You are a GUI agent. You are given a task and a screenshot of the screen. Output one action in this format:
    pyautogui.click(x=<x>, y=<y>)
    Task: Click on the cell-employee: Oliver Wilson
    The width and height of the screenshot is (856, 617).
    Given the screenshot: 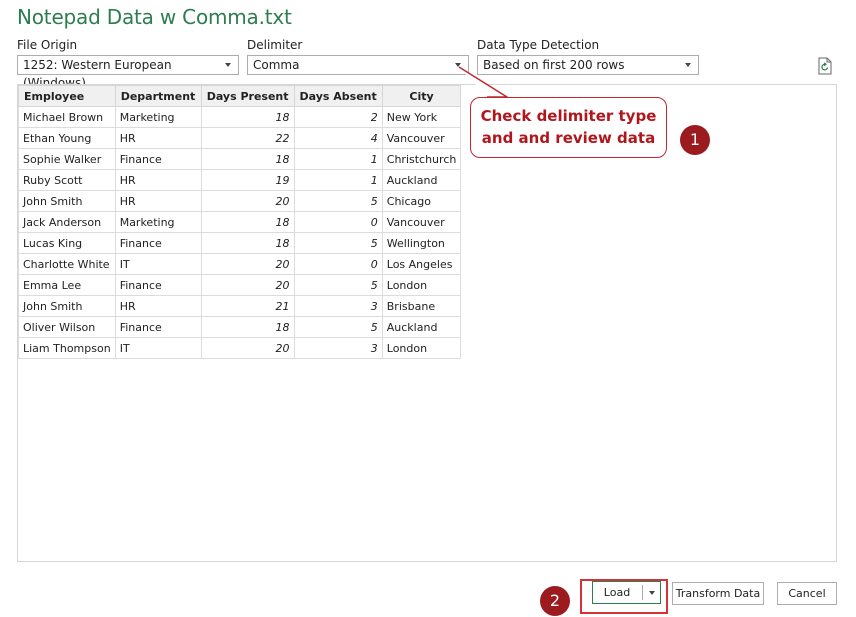 What is the action you would take?
    pyautogui.click(x=67, y=327)
    